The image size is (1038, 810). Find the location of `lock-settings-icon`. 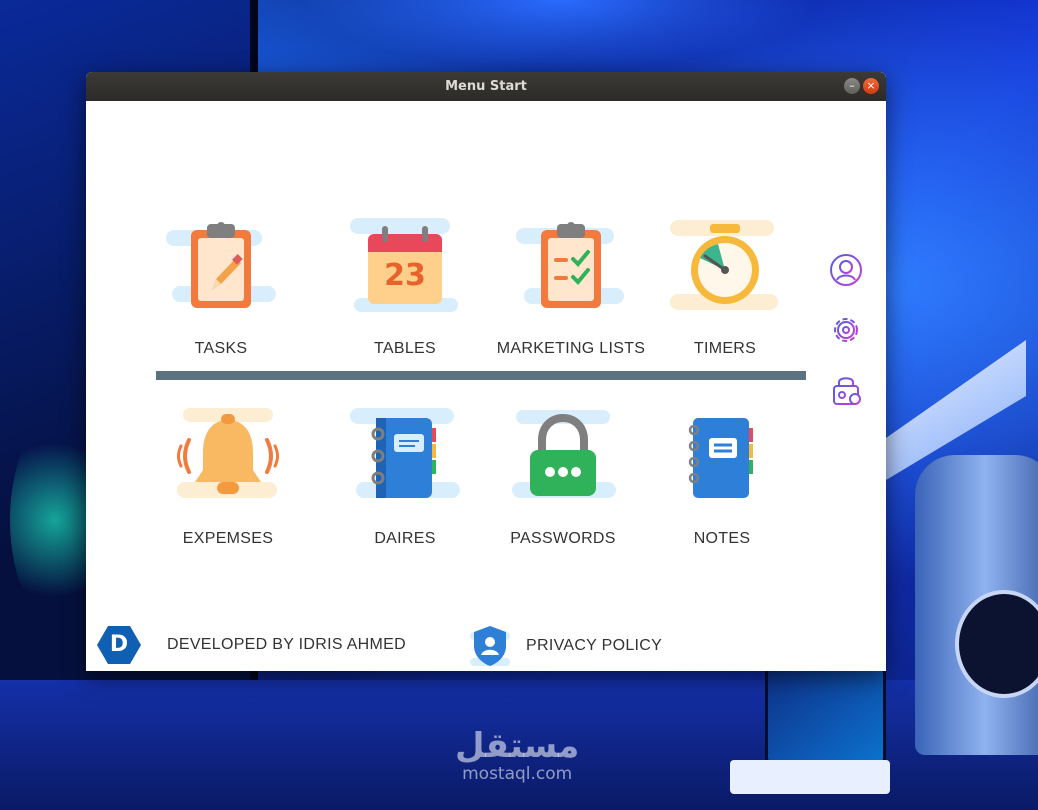

lock-settings-icon is located at coordinates (846, 390).